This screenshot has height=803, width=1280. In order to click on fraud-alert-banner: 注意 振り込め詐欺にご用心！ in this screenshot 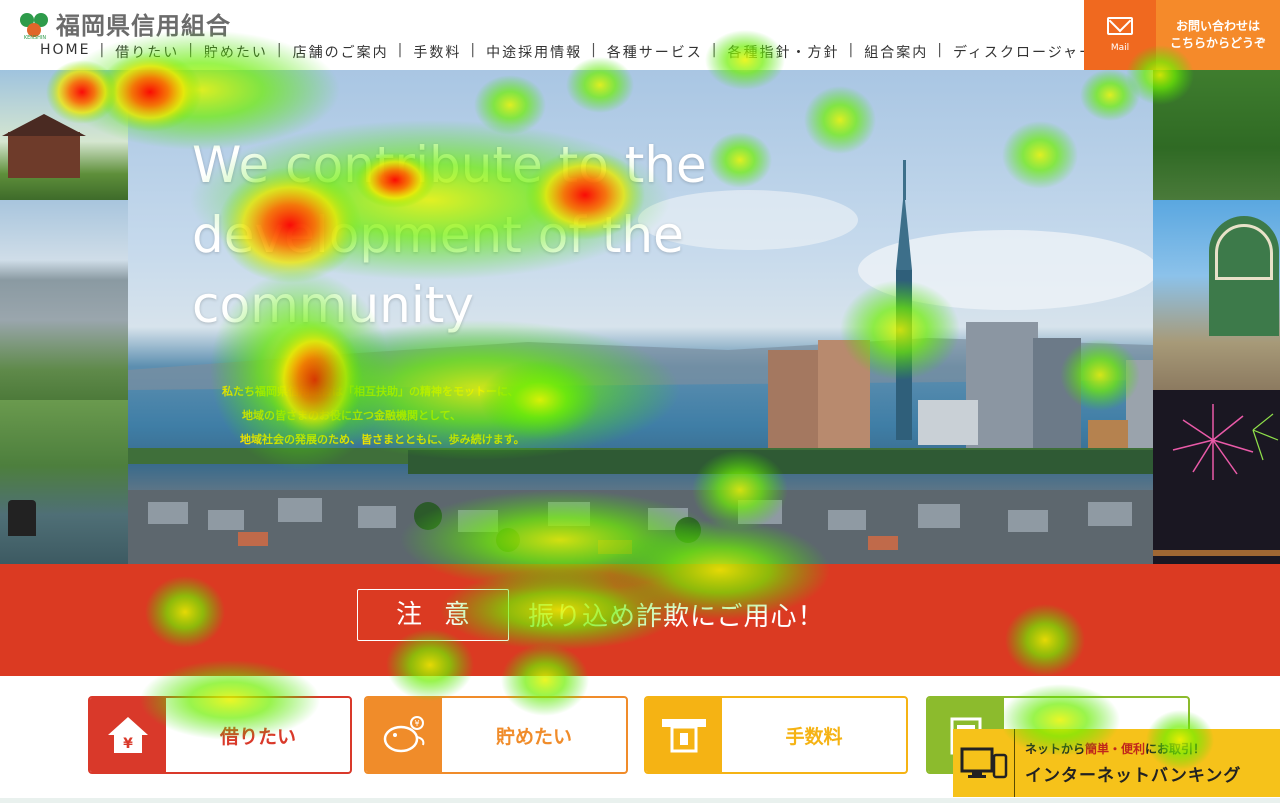, I will do `click(640, 620)`.